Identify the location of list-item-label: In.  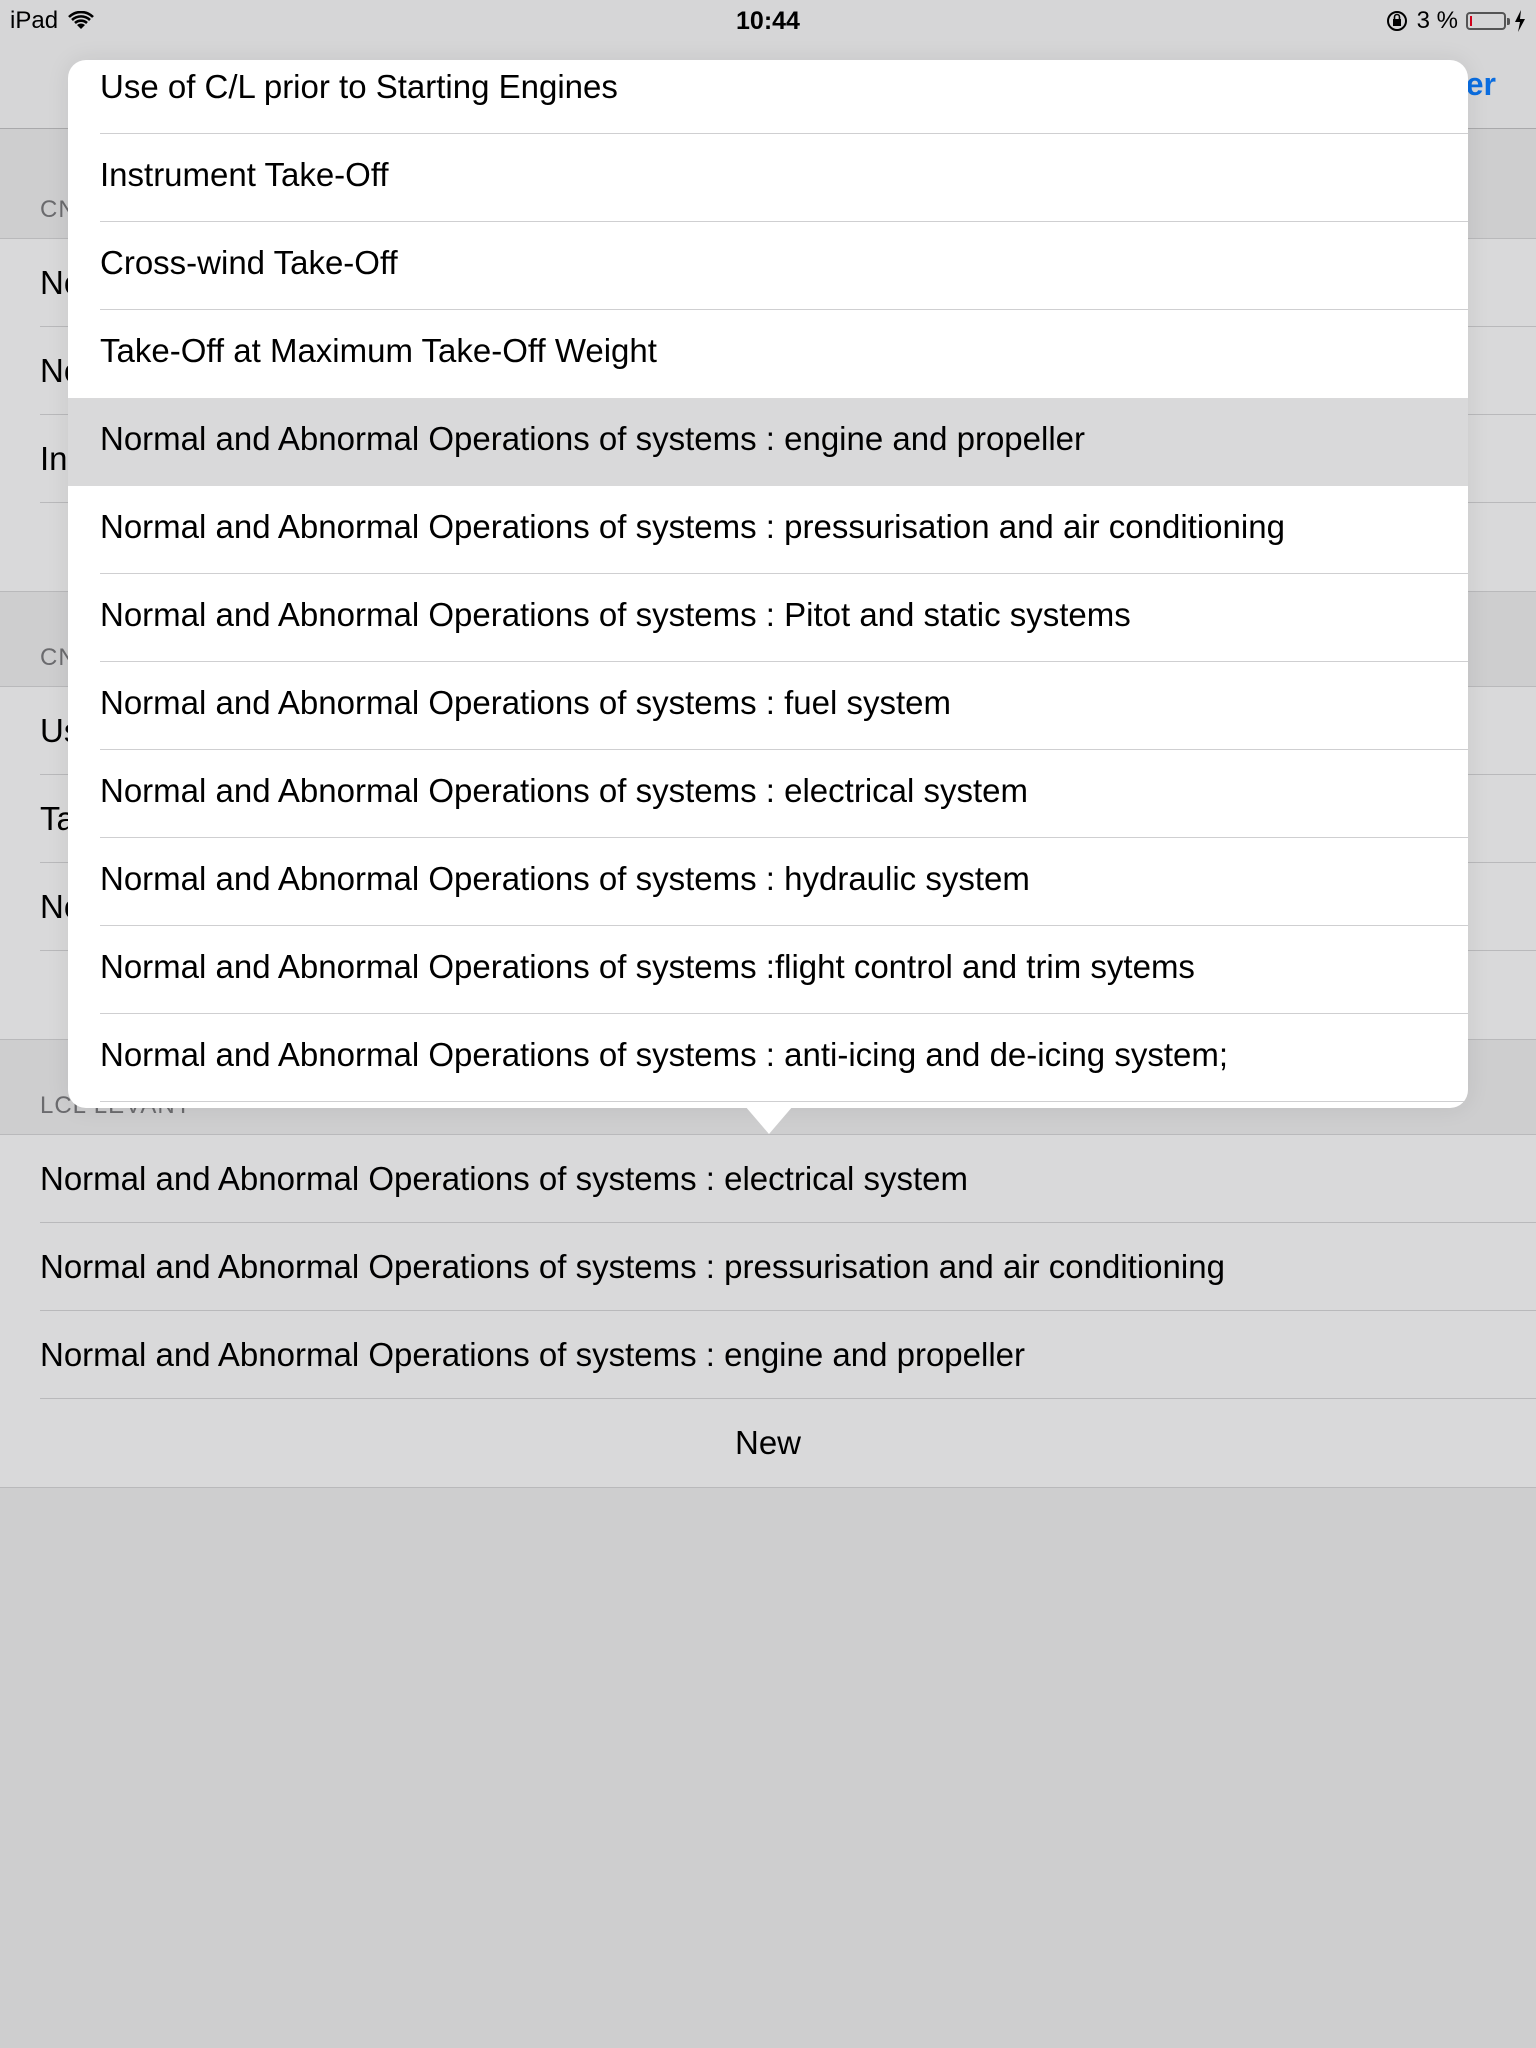
(54, 458).